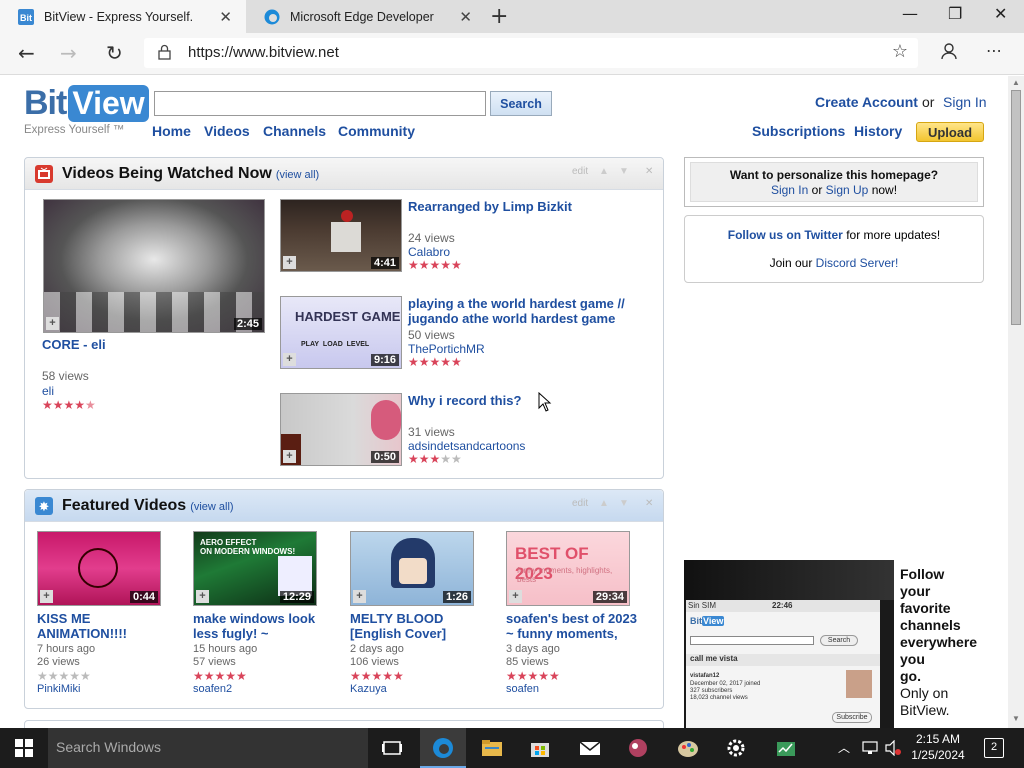 The image size is (1024, 768). What do you see at coordinates (376, 131) in the screenshot?
I see `nav-community: Community` at bounding box center [376, 131].